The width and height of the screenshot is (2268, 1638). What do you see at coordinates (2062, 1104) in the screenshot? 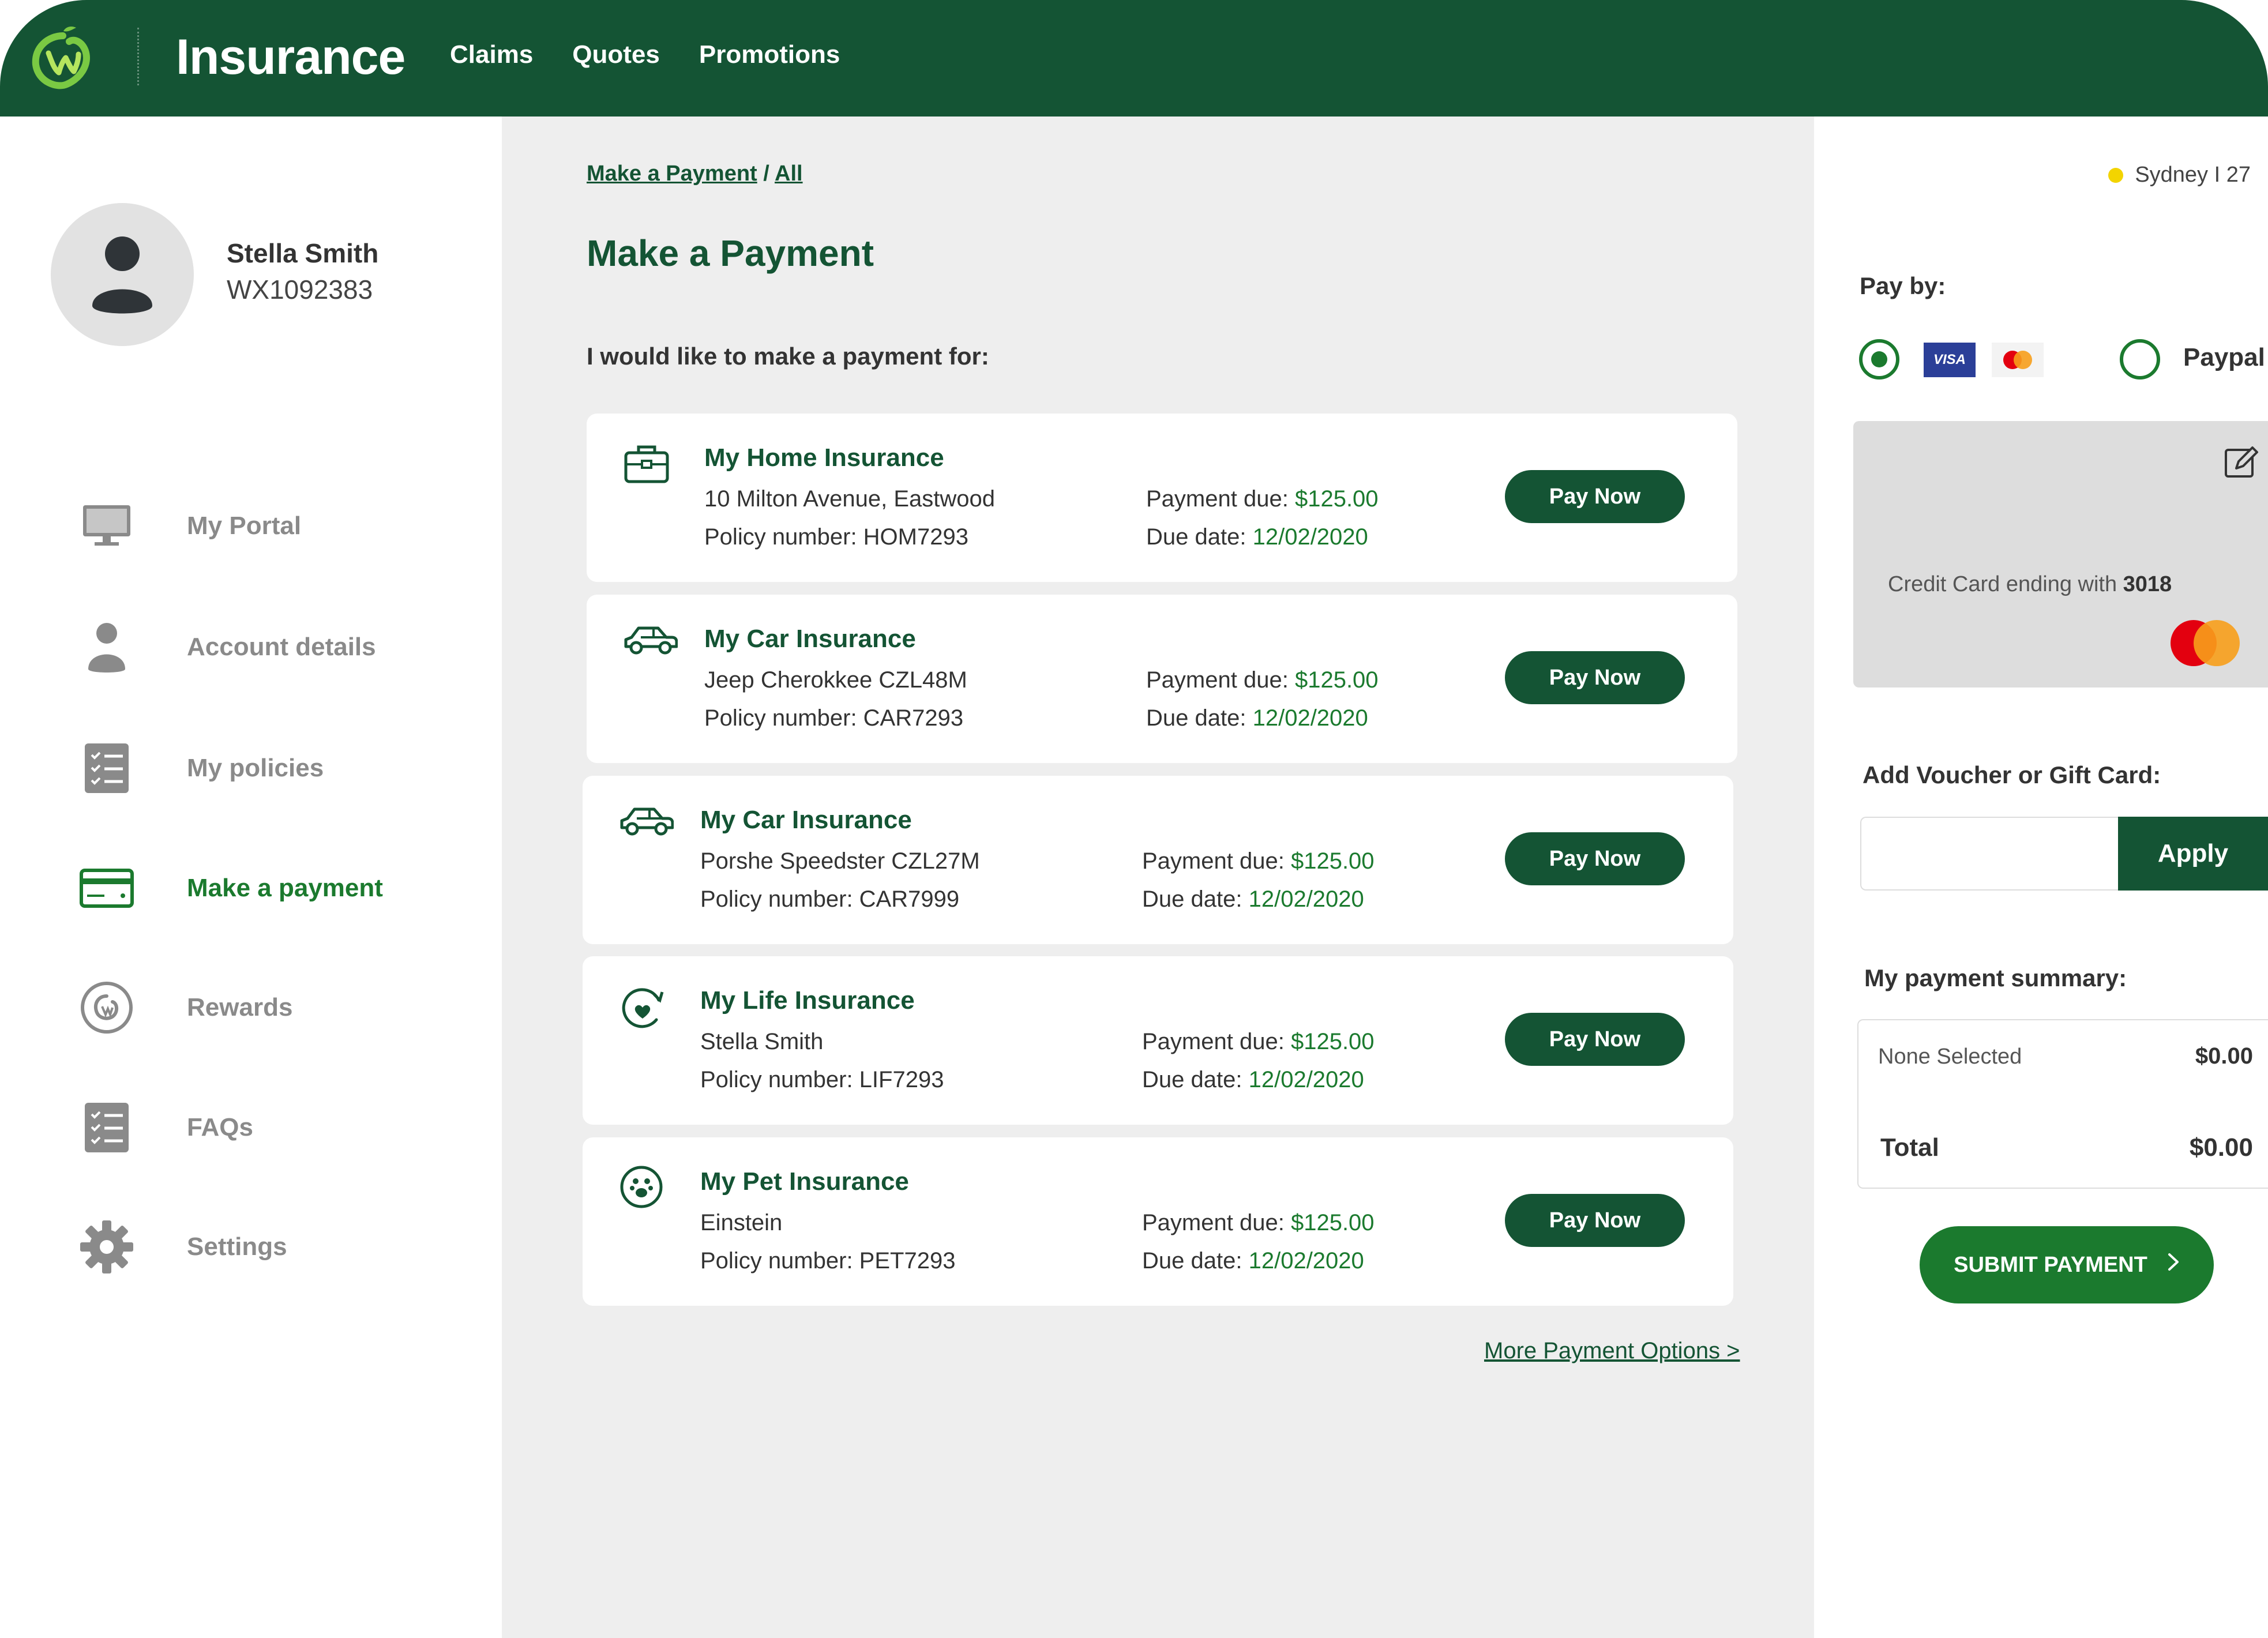
I see `payment-summary: None Selected $0.00 Total $0.00` at bounding box center [2062, 1104].